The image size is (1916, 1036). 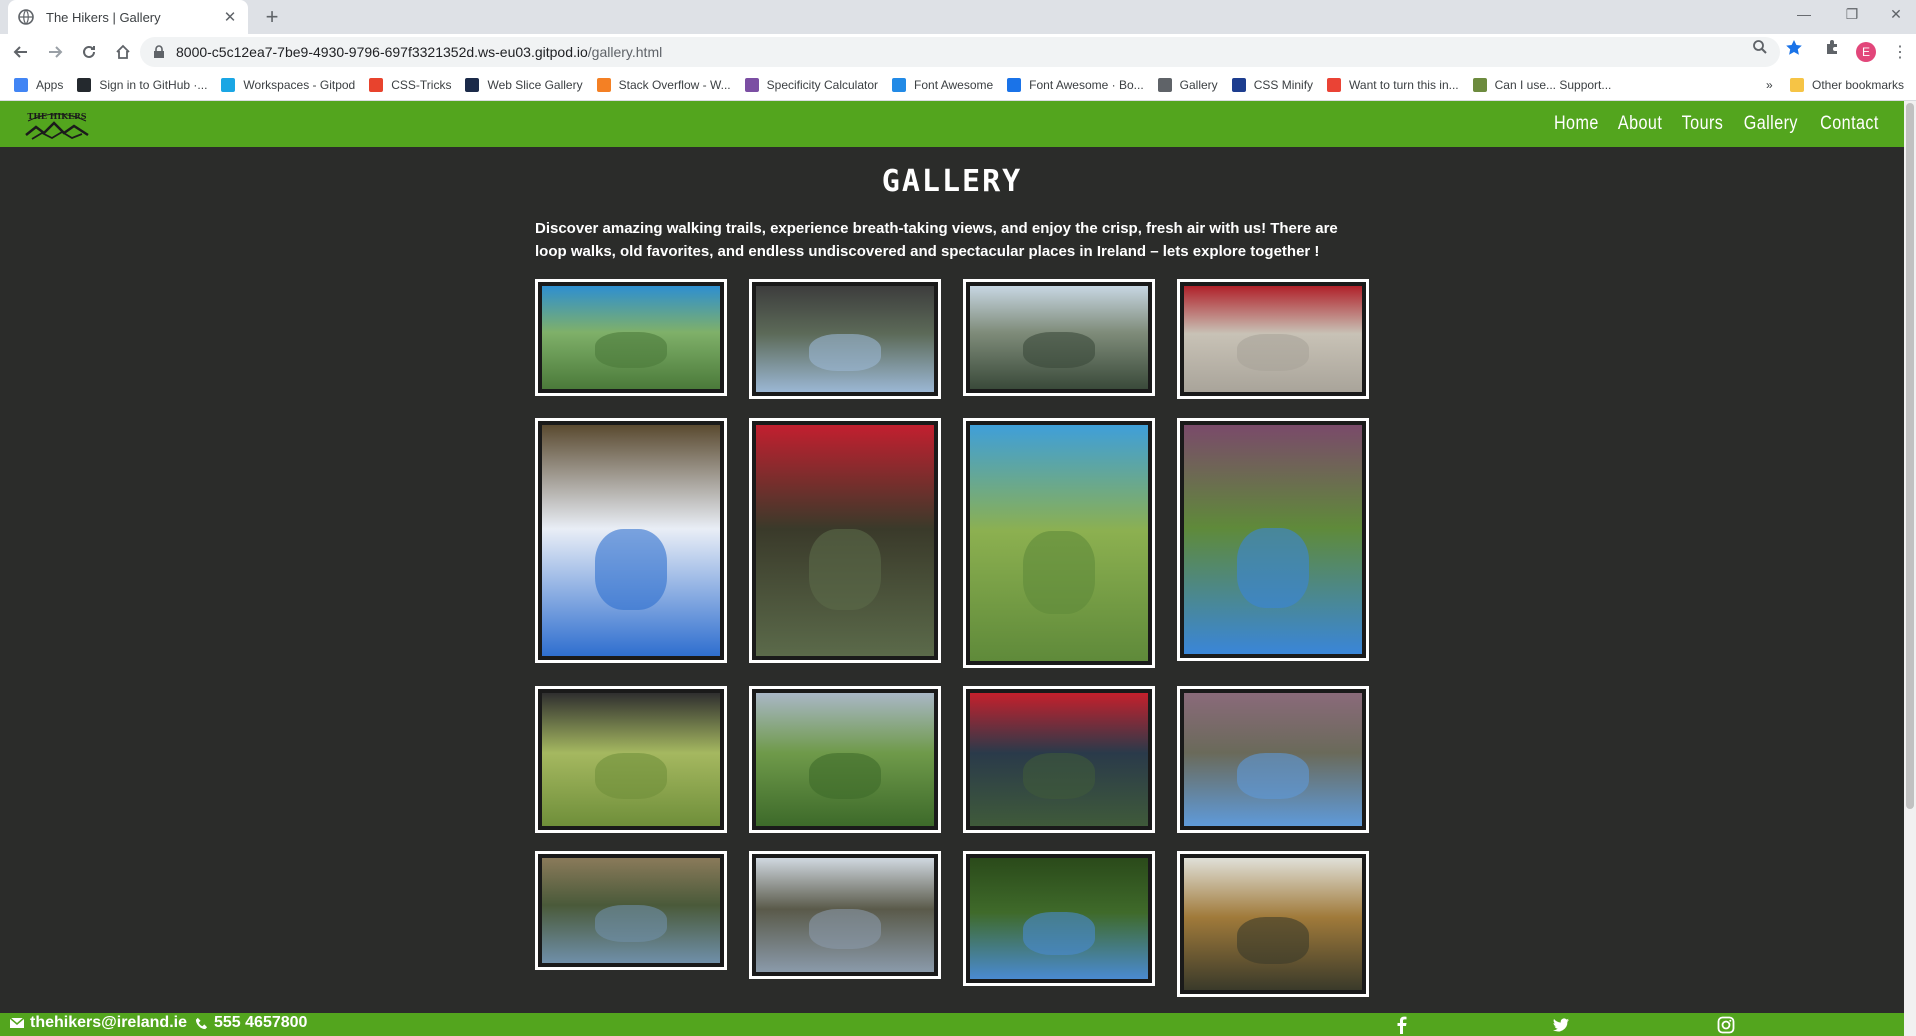 I want to click on nav-home: Home, so click(x=1575, y=124).